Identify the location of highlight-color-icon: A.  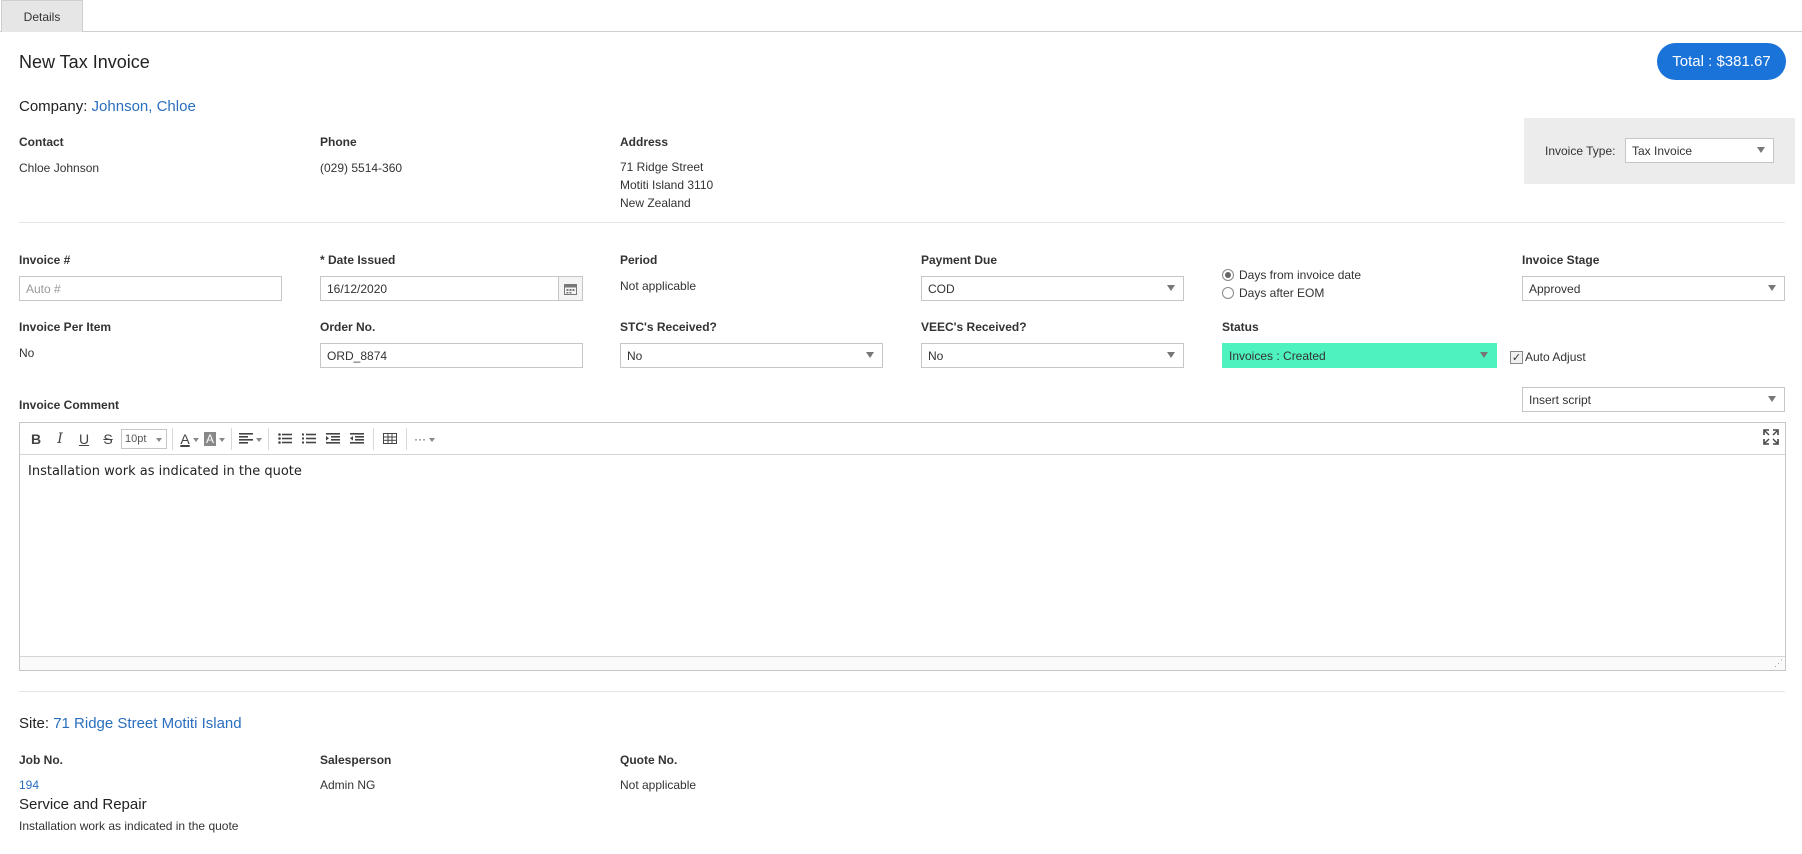
(214, 439).